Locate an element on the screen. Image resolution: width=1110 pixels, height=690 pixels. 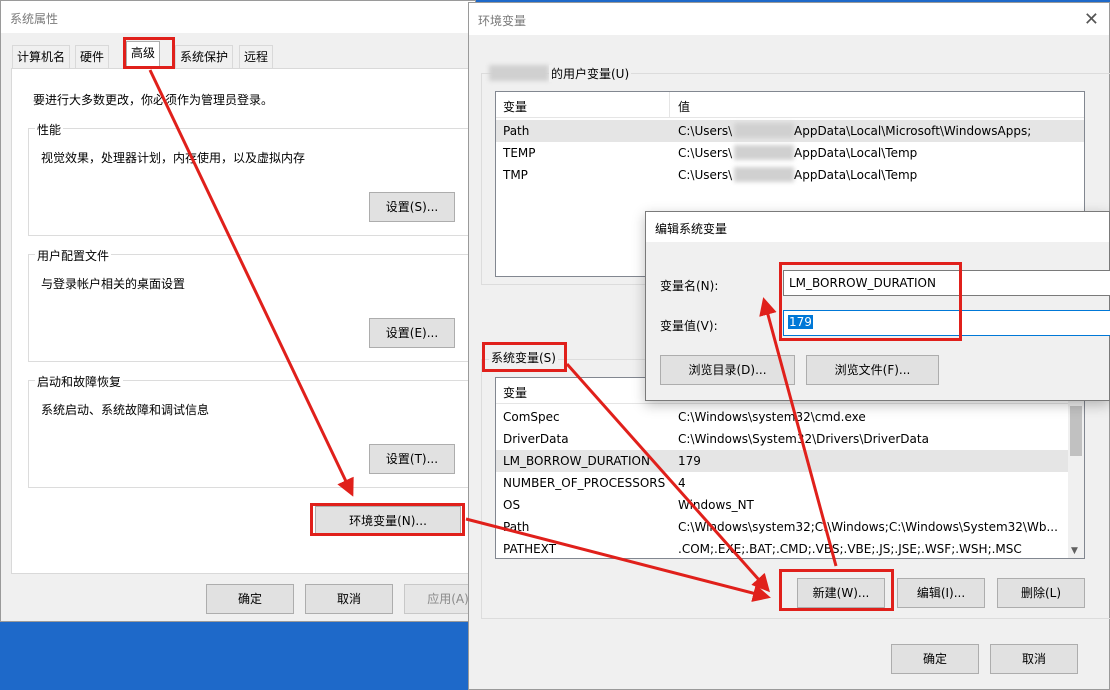
profiles-desc: 与登录帐户相关的桌面设置 is located at coordinates (113, 284).